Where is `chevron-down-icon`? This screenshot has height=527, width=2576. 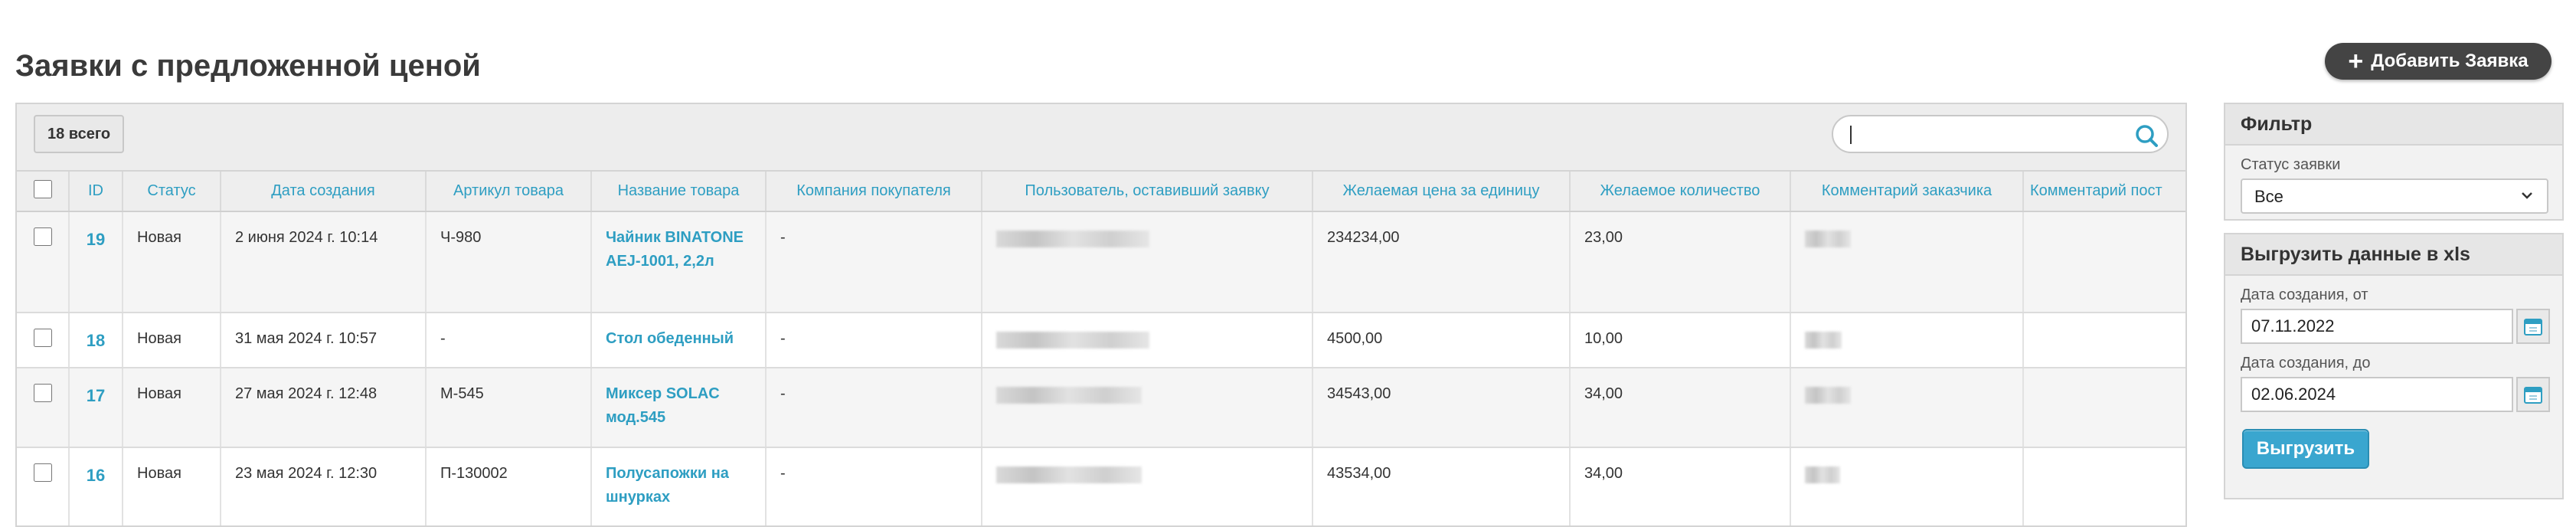
chevron-down-icon is located at coordinates (2527, 195).